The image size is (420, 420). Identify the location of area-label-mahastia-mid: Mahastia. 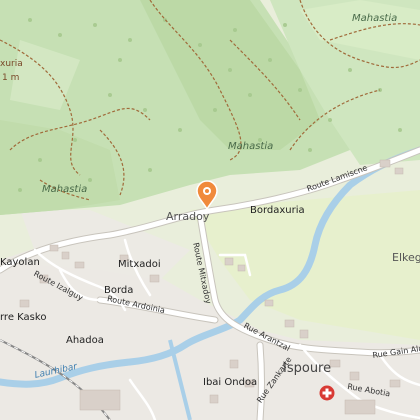
(251, 146).